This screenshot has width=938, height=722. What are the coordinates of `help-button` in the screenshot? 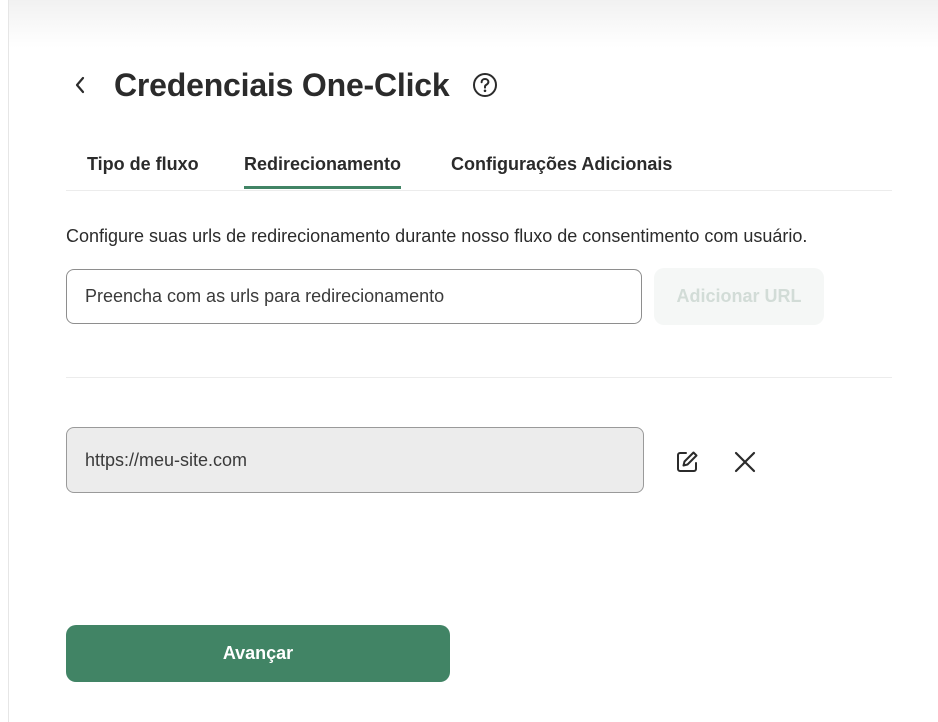 It's located at (485, 85).